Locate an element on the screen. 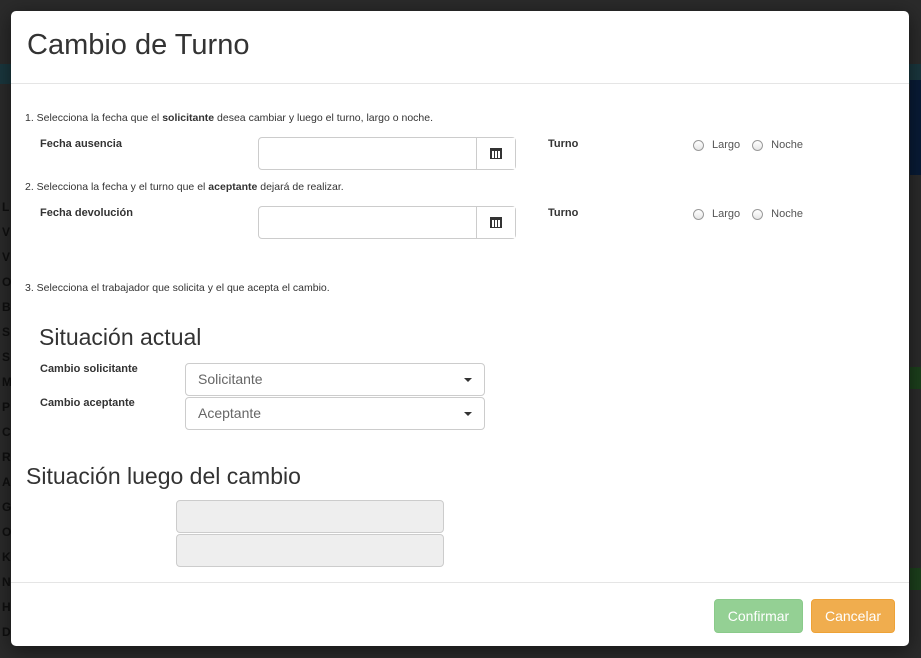 The width and height of the screenshot is (921, 658). fecha-devolucion-label: Fecha devolución is located at coordinates (86, 213).